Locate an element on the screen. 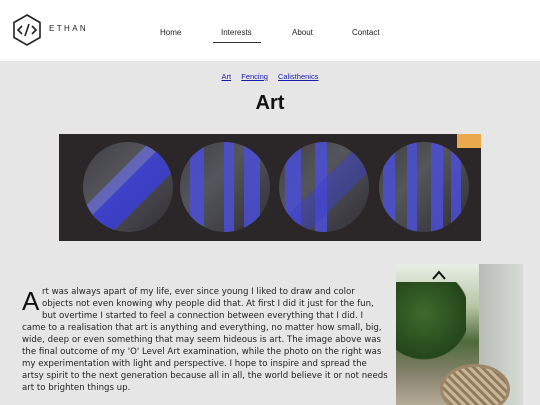 Image resolution: width=540 pixels, height=405 pixels. subnav-fencing-link: Fencing is located at coordinates (254, 76).